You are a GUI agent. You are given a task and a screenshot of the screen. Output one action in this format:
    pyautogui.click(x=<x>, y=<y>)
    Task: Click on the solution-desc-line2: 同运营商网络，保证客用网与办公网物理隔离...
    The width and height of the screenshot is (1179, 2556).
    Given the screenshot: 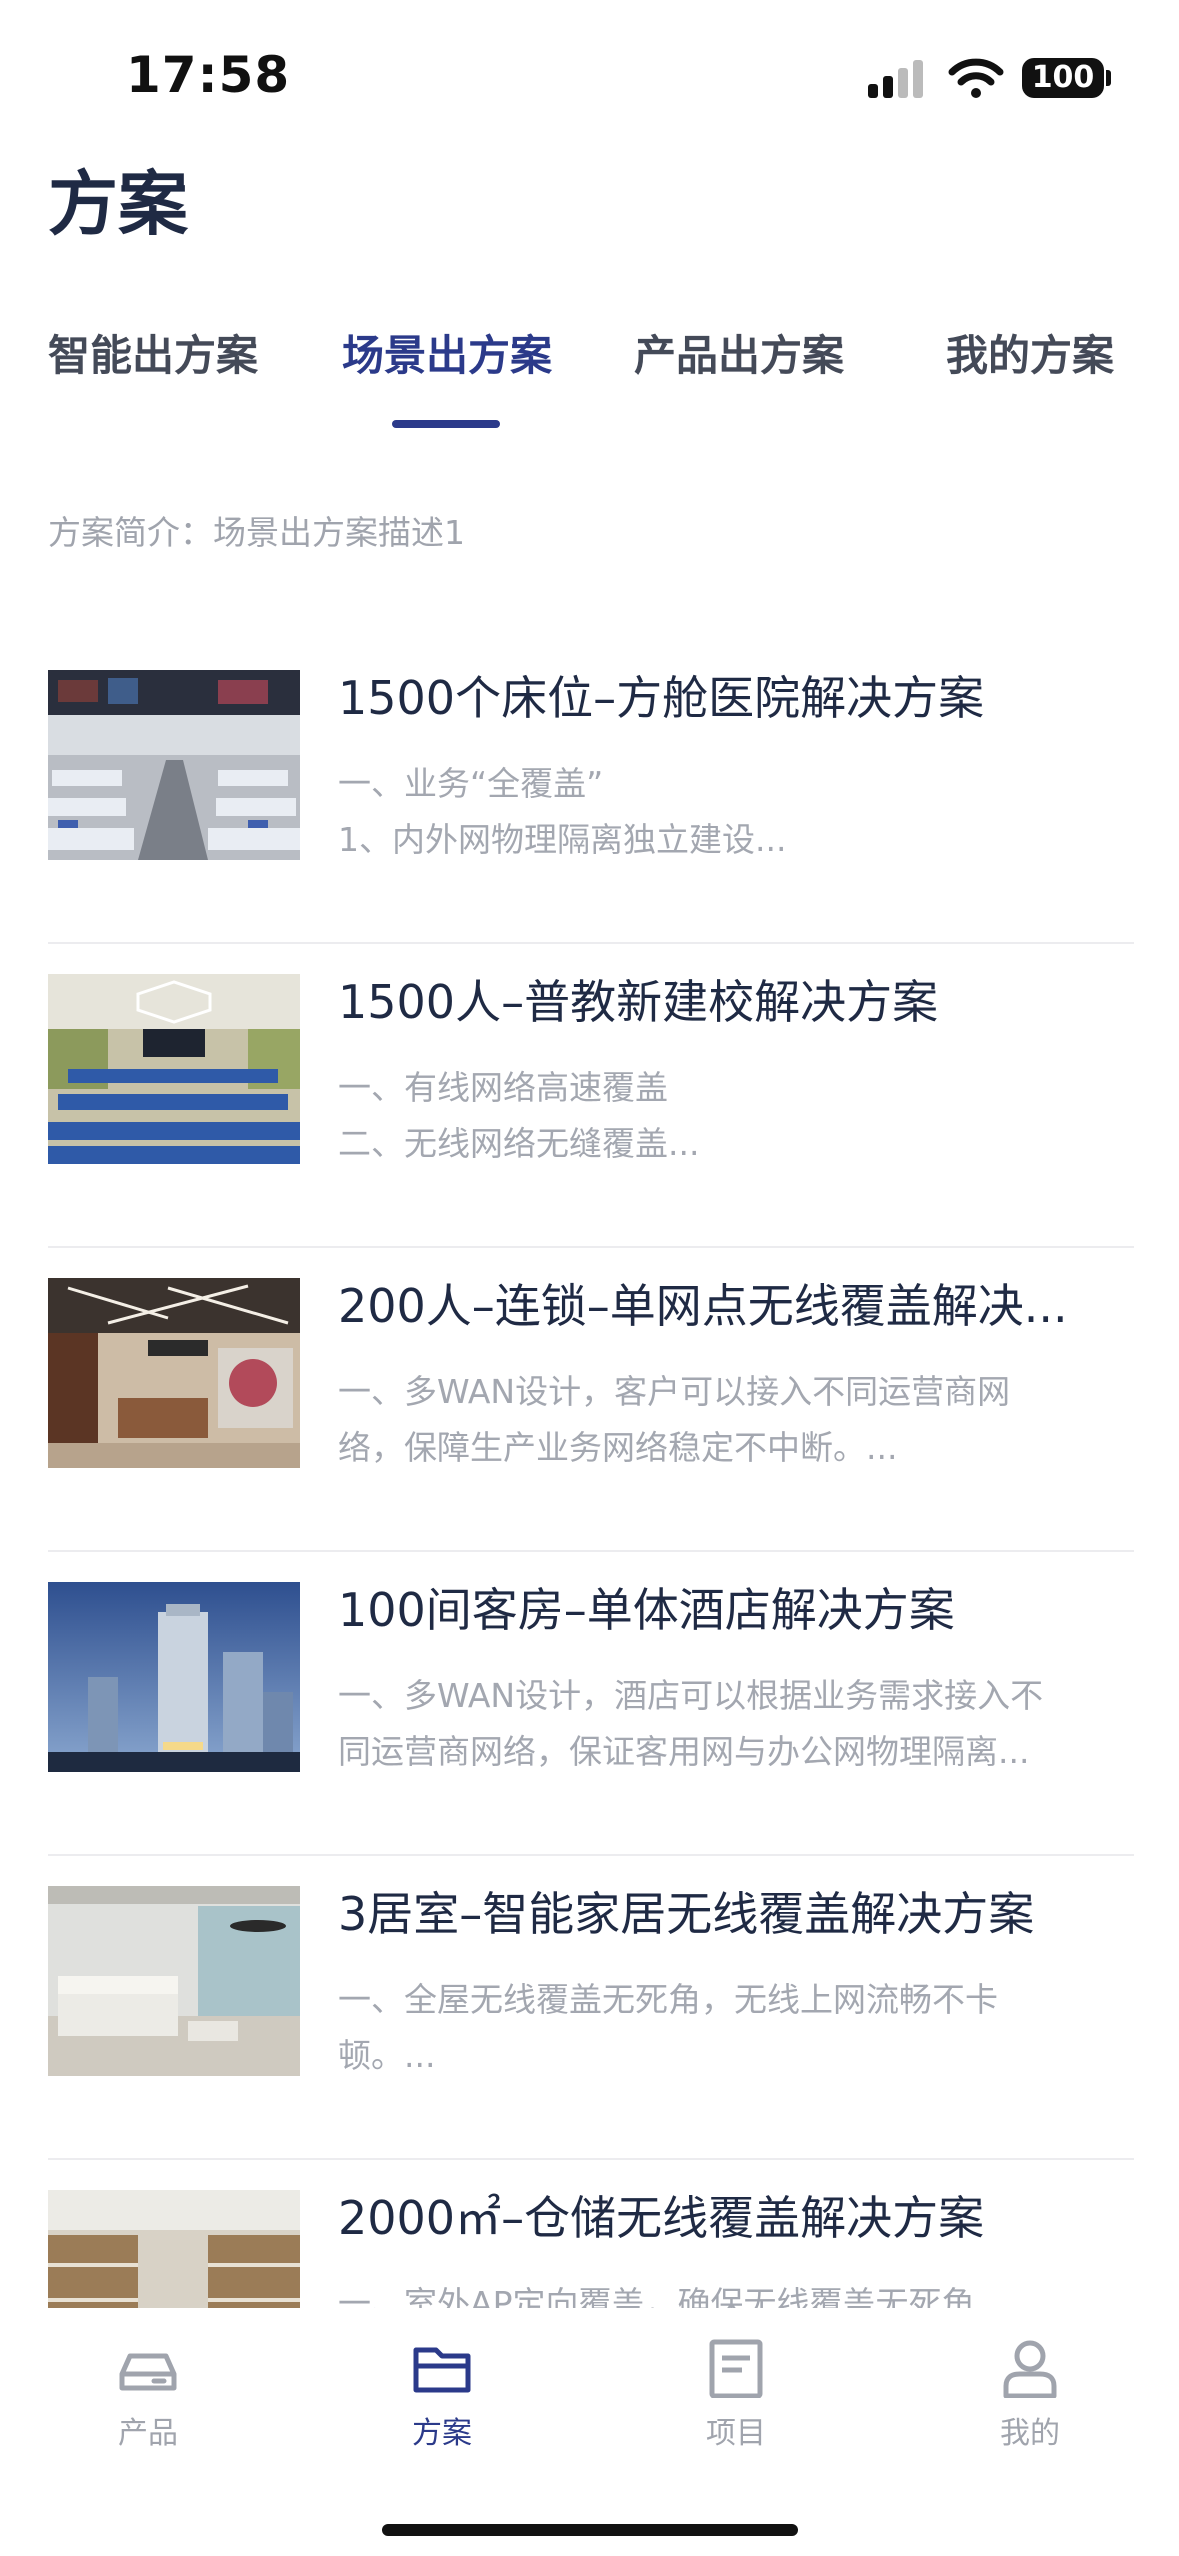 What is the action you would take?
    pyautogui.click(x=684, y=1751)
    